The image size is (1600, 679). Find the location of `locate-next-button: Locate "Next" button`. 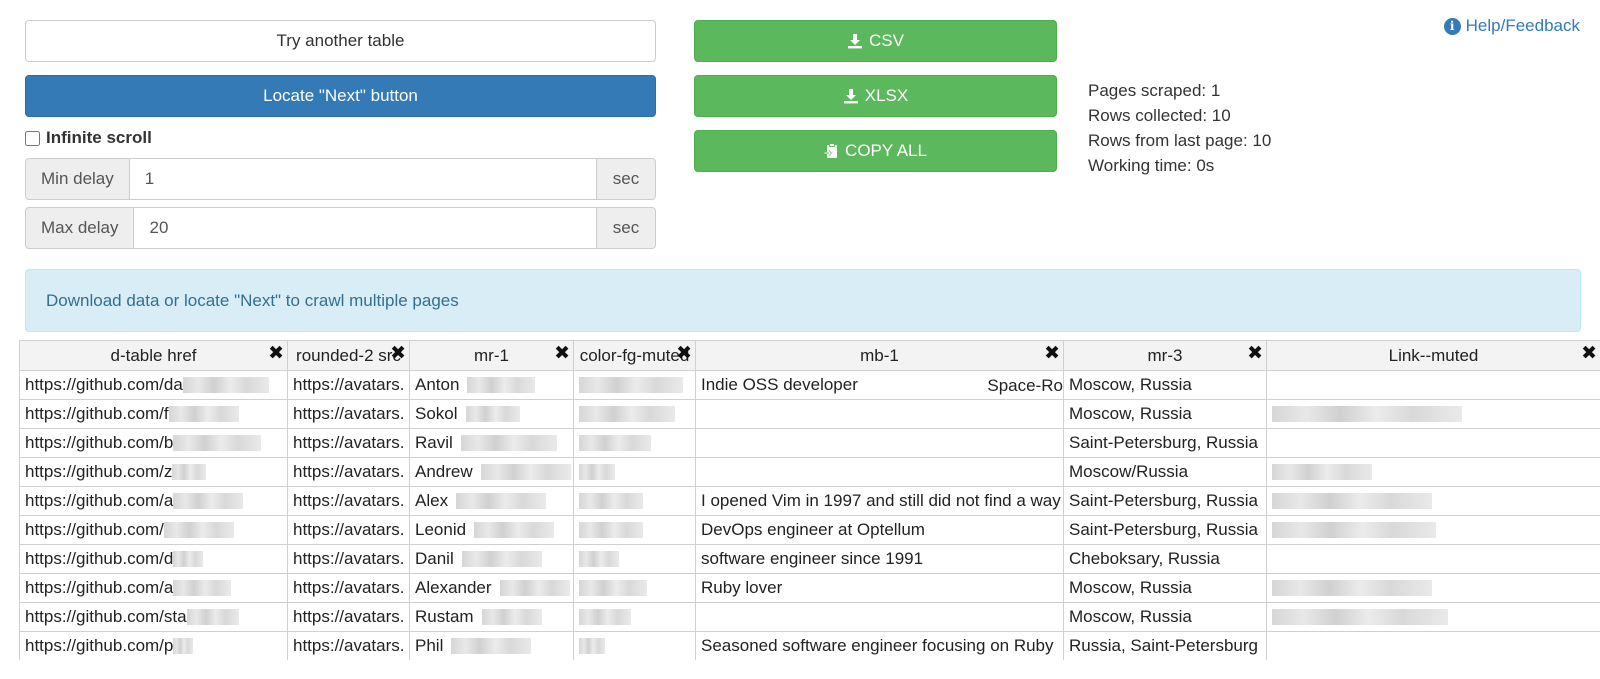

locate-next-button: Locate "Next" button is located at coordinates (340, 96).